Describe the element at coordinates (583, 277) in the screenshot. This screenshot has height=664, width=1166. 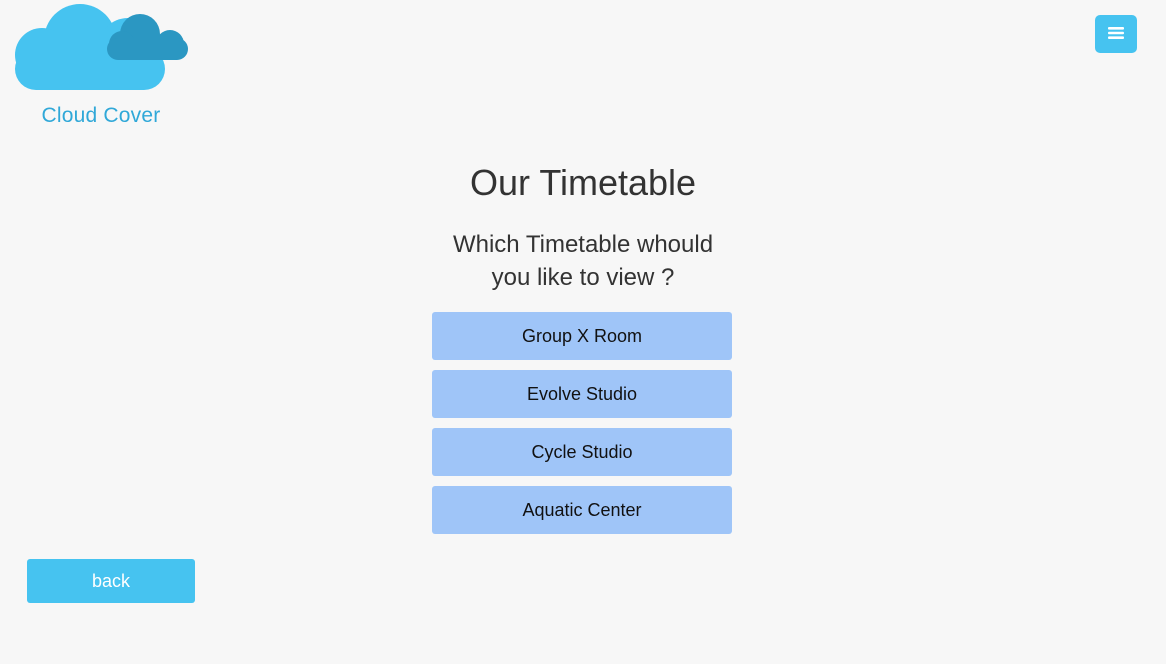
I see `question-line-2: you like to view ?` at that location.